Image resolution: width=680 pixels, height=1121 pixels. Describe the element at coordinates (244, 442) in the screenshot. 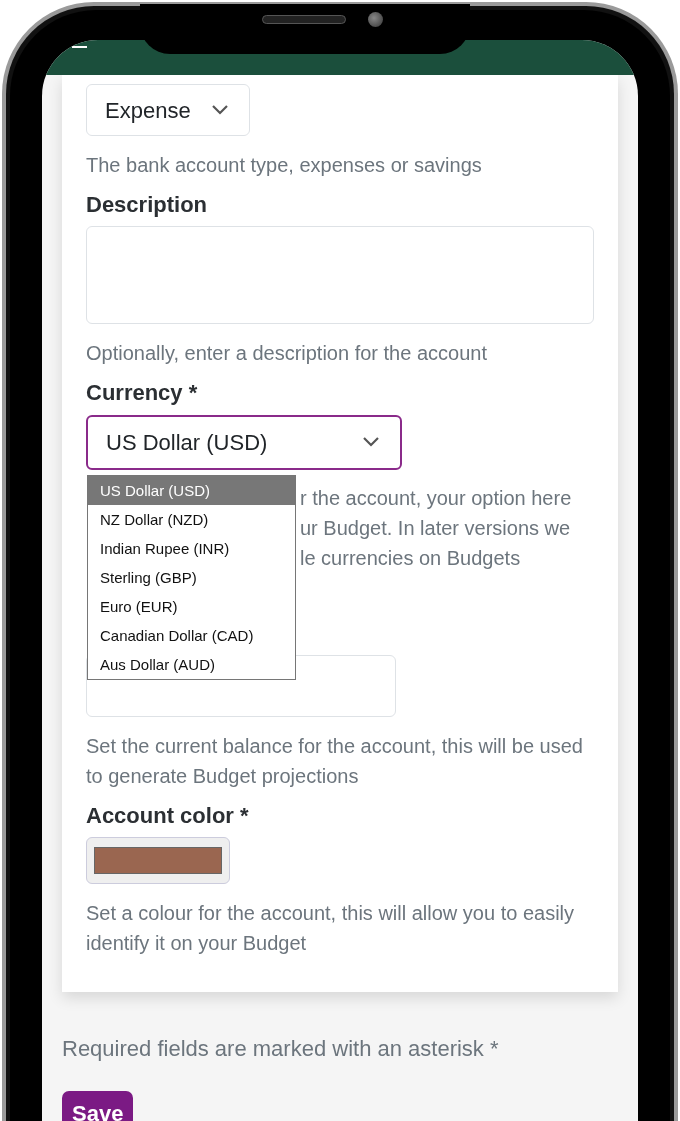

I see `select-field: US Dollar (USD)` at that location.